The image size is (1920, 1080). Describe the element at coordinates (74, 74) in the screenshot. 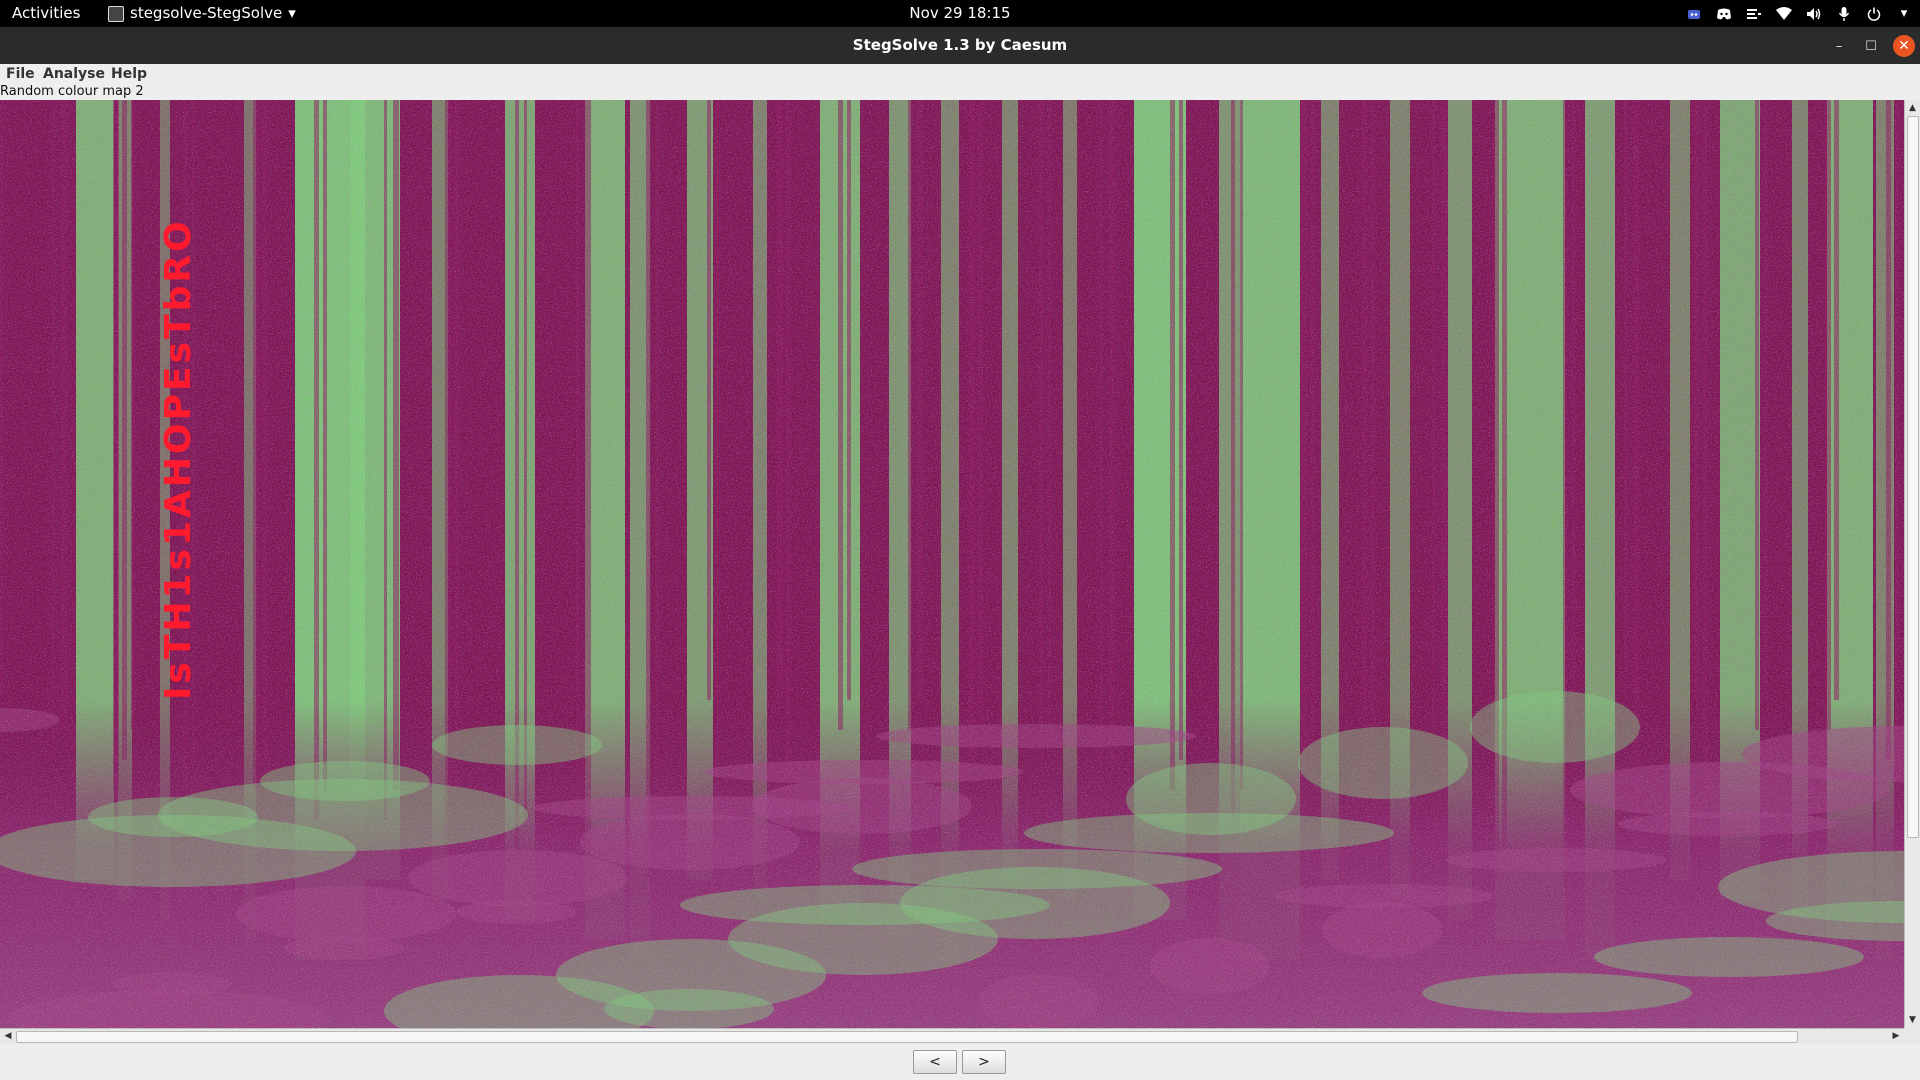

I see `menu-analyse: Analyse` at that location.